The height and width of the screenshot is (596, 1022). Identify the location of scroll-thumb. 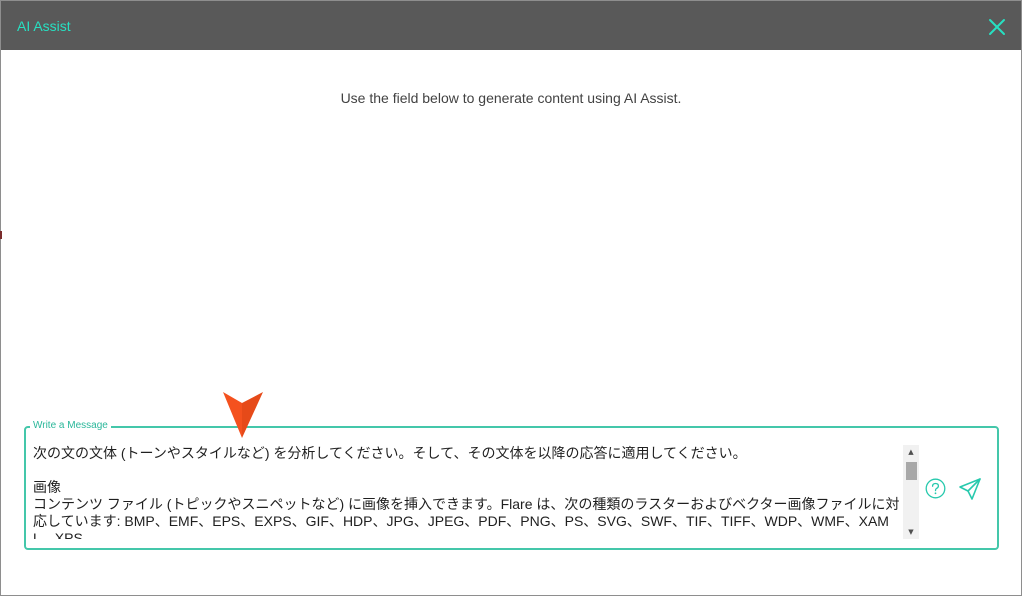
(911, 471).